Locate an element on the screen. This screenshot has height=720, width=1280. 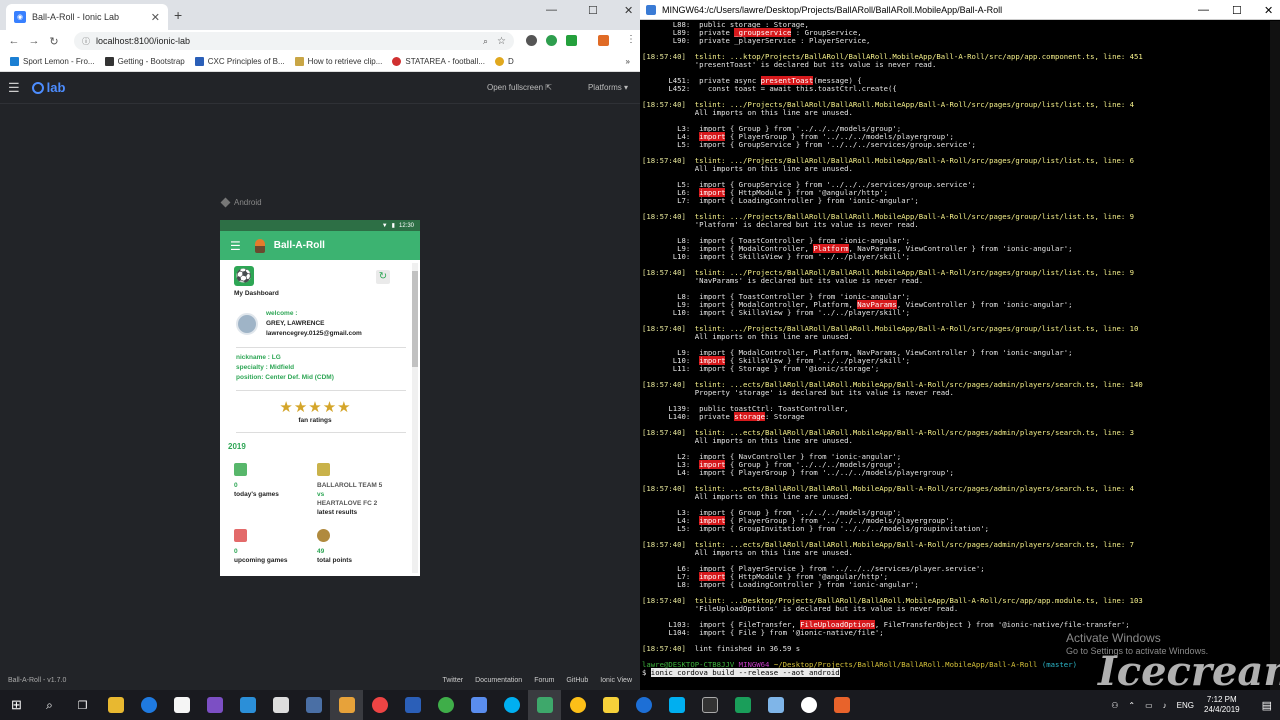
footer-link-ionic-view: Ionic View is located at coordinates (616, 680).